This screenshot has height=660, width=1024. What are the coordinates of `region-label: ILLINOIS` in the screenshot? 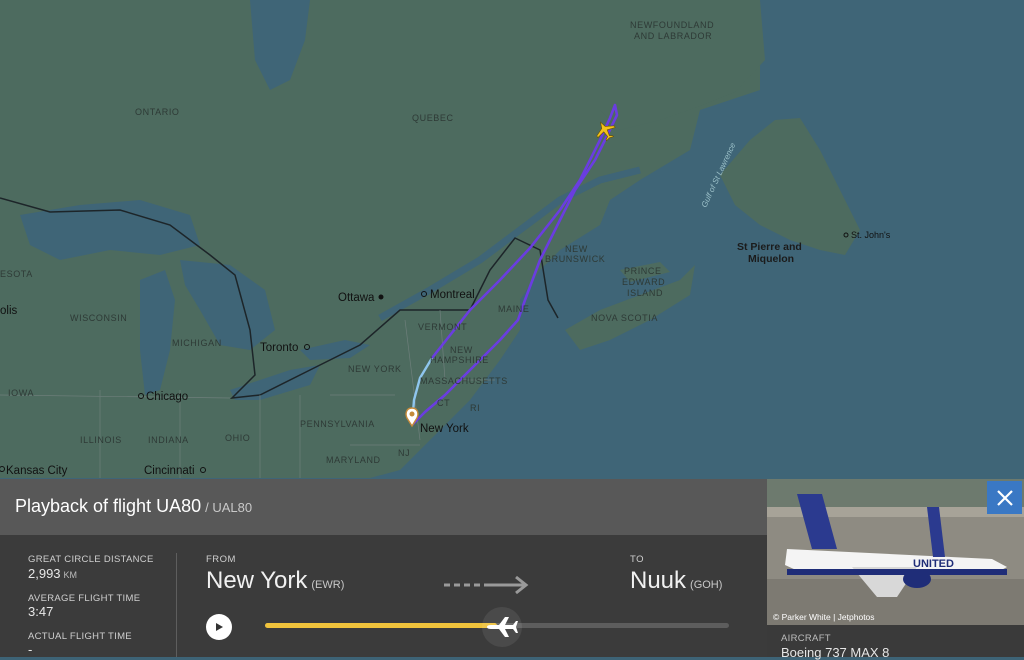 It's located at (101, 440).